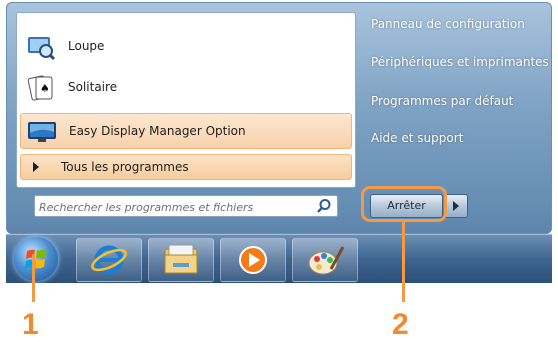 The height and width of the screenshot is (347, 558). What do you see at coordinates (417, 138) in the screenshot?
I see `link-help-support: Aide et support` at bounding box center [417, 138].